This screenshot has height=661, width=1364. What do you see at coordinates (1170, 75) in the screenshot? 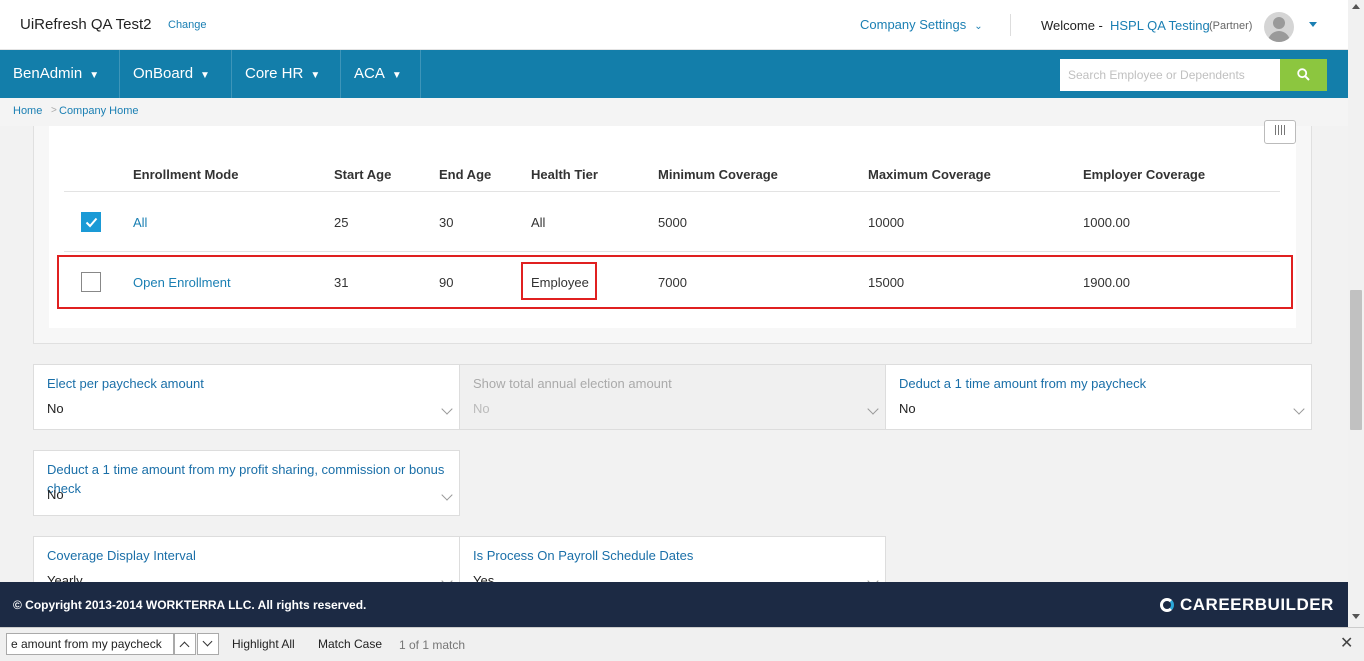
I see `search-input` at bounding box center [1170, 75].